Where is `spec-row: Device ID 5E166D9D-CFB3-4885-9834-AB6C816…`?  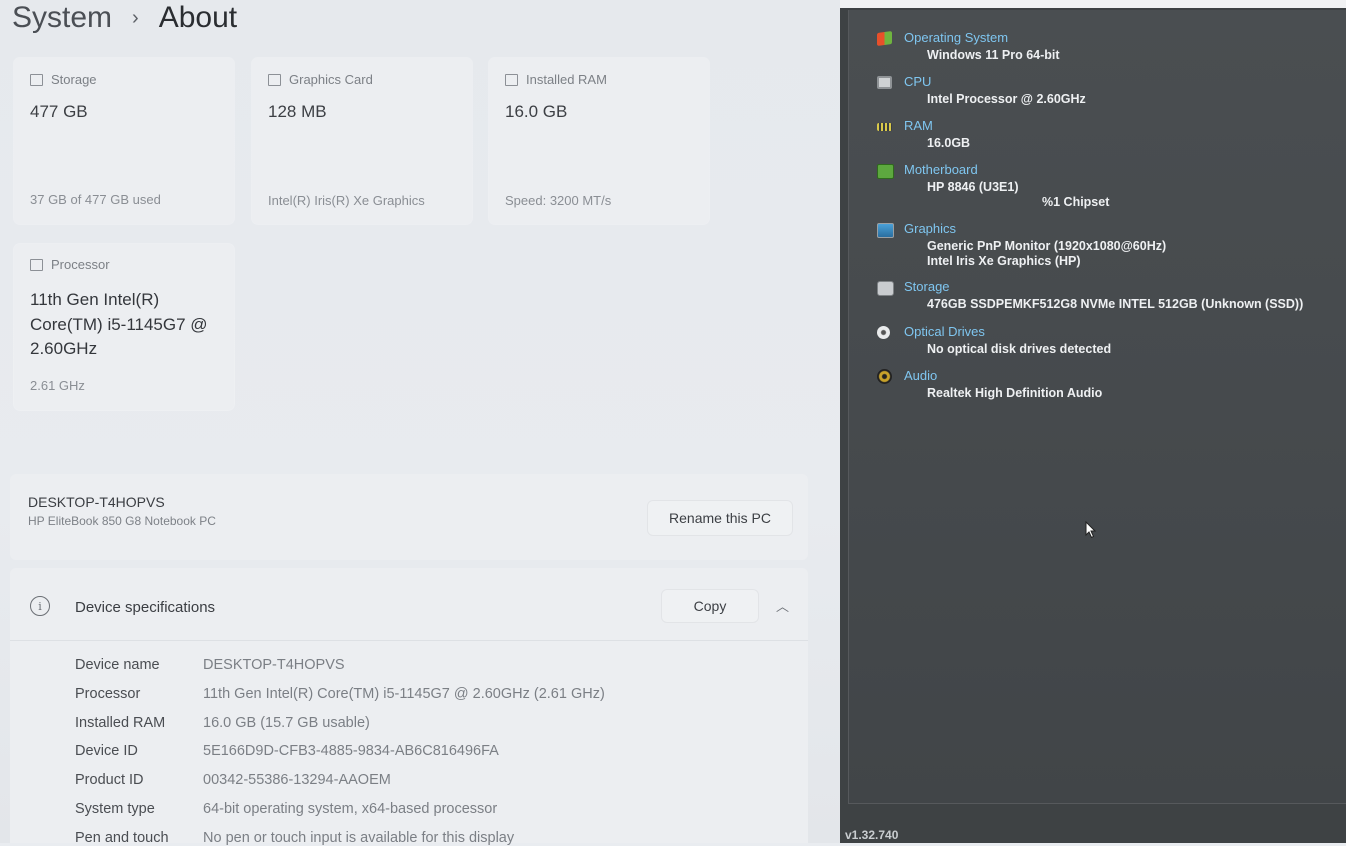
spec-row: Device ID 5E166D9D-CFB3-4885-9834-AB6C816… is located at coordinates (287, 751).